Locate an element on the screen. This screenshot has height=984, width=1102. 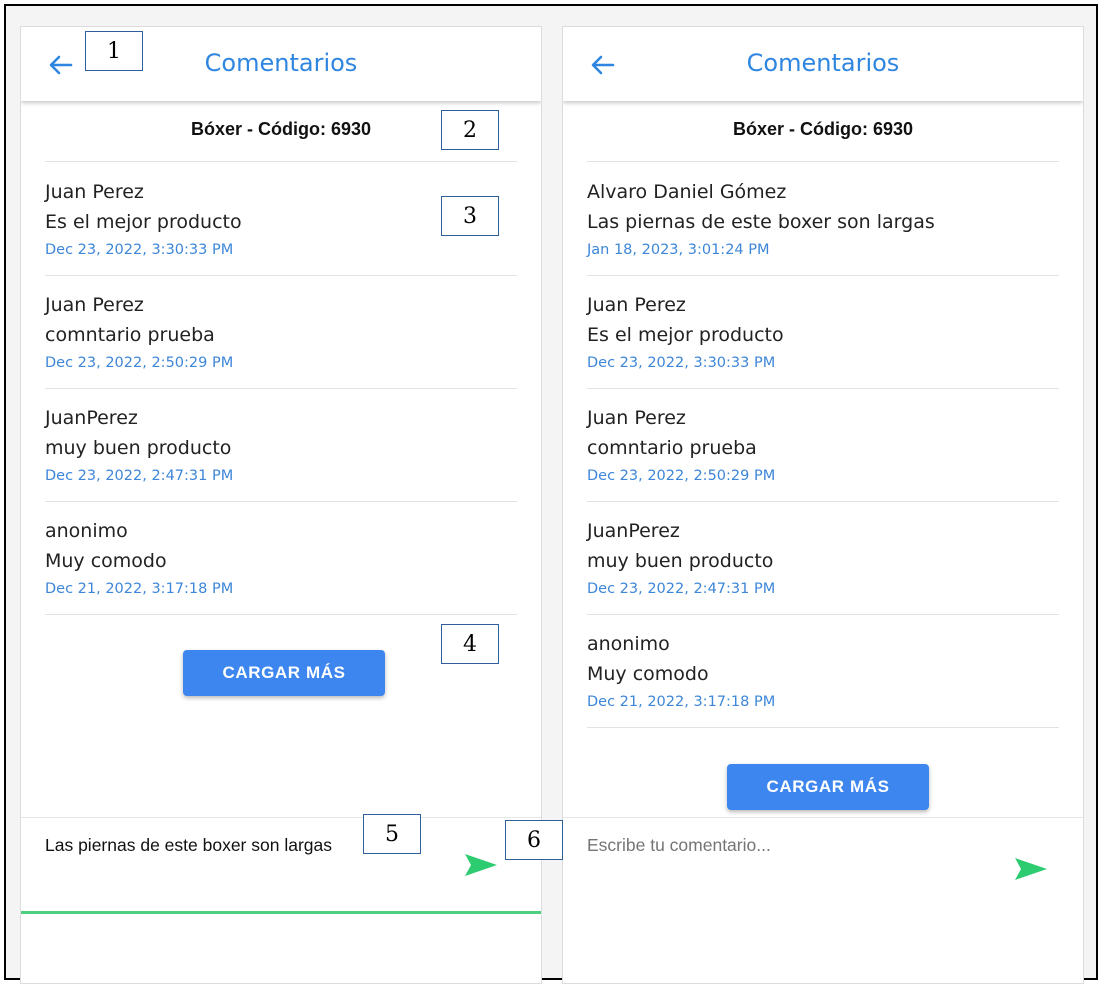
input-focus-underline is located at coordinates (281, 912).